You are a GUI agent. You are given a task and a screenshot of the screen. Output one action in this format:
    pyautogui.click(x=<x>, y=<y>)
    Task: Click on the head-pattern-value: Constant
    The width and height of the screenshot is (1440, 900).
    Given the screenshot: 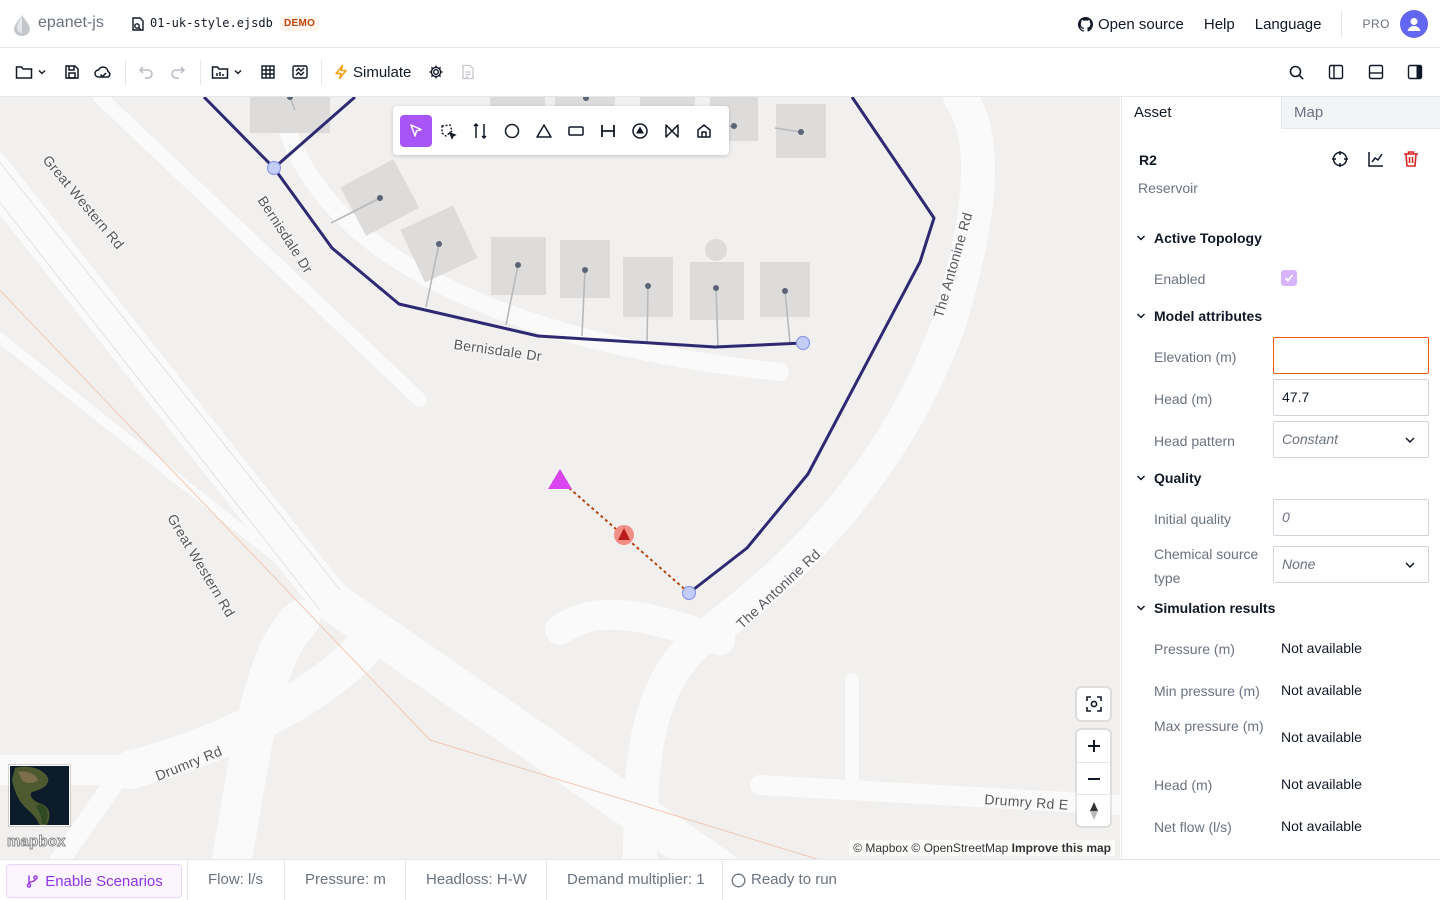 What is the action you would take?
    pyautogui.click(x=1310, y=439)
    